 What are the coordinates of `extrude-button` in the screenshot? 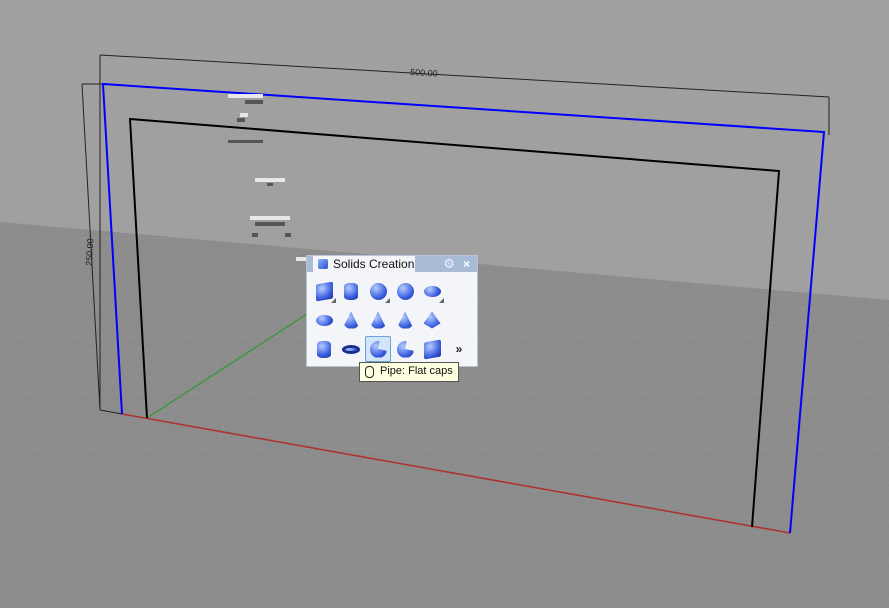 It's located at (432, 349).